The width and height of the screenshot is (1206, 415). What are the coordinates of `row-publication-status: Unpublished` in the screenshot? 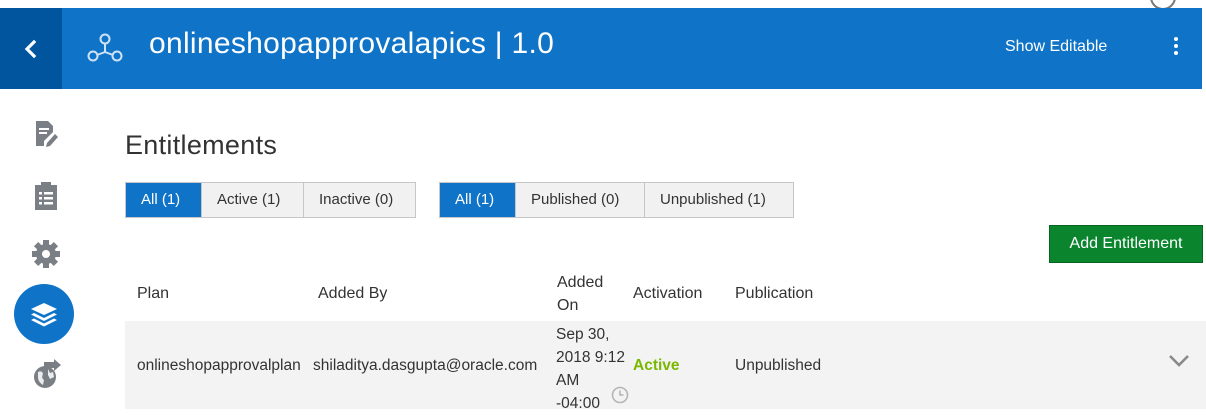 It's located at (778, 365).